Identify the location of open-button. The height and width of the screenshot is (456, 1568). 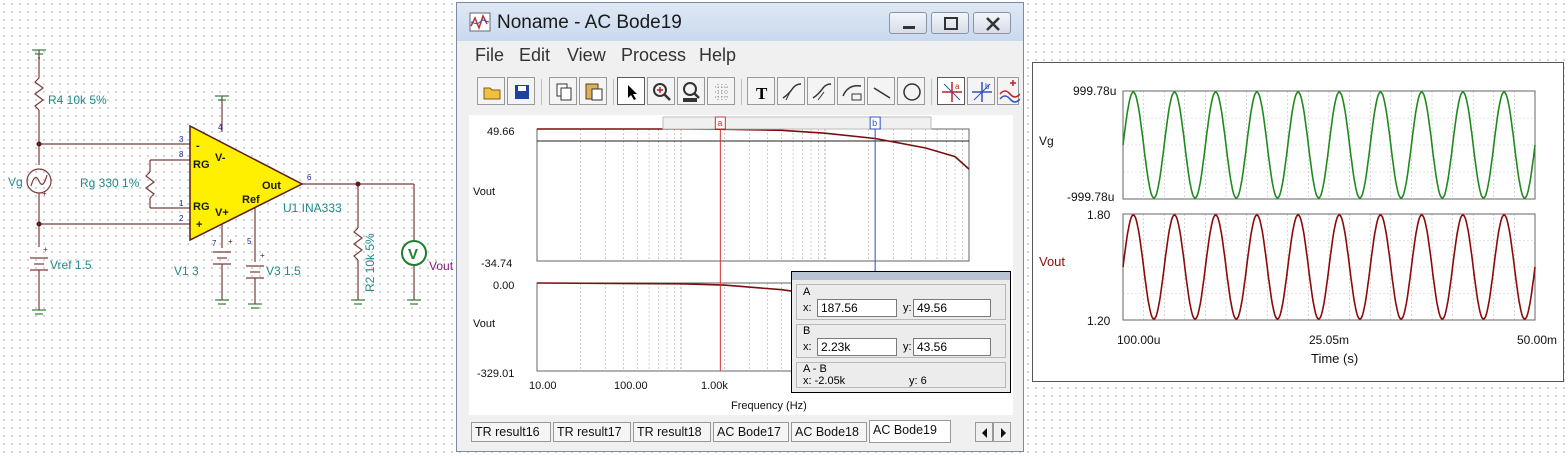
(491, 91).